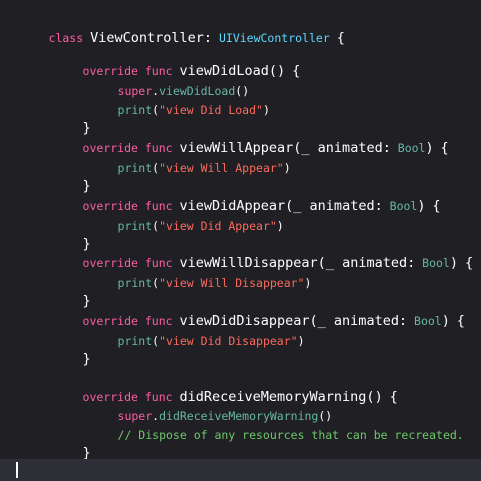 The image size is (481, 481). What do you see at coordinates (177, 27) in the screenshot?
I see `code-line-class-declaration: class ViewController: UIViewController {` at bounding box center [177, 27].